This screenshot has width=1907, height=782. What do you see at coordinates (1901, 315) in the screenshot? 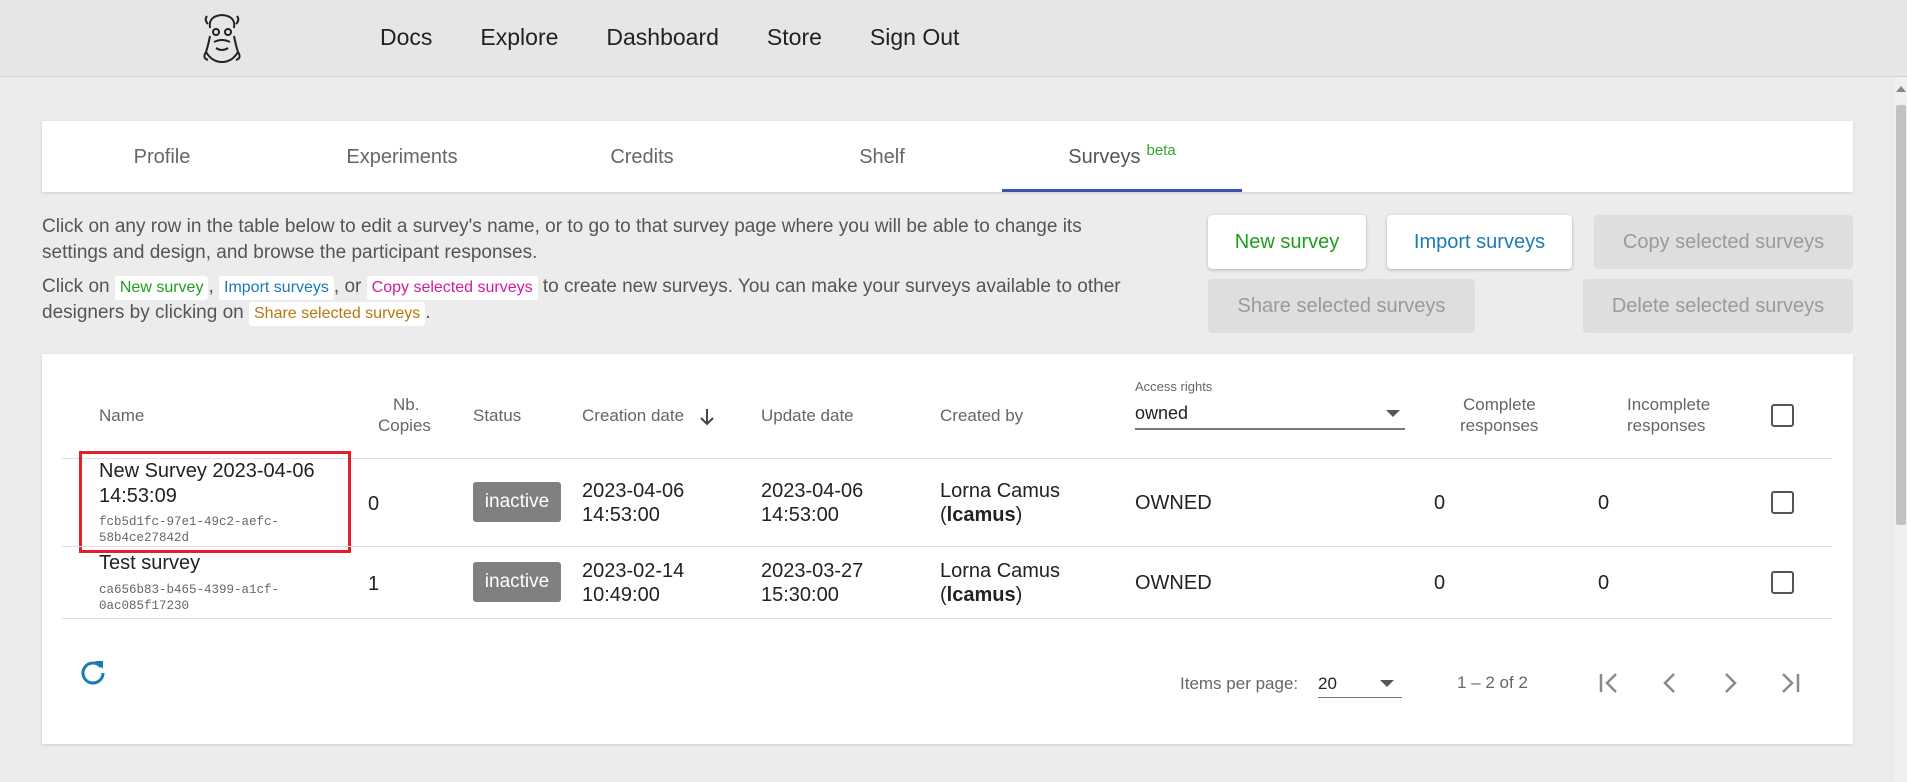
I see `scrollbar-thumb` at bounding box center [1901, 315].